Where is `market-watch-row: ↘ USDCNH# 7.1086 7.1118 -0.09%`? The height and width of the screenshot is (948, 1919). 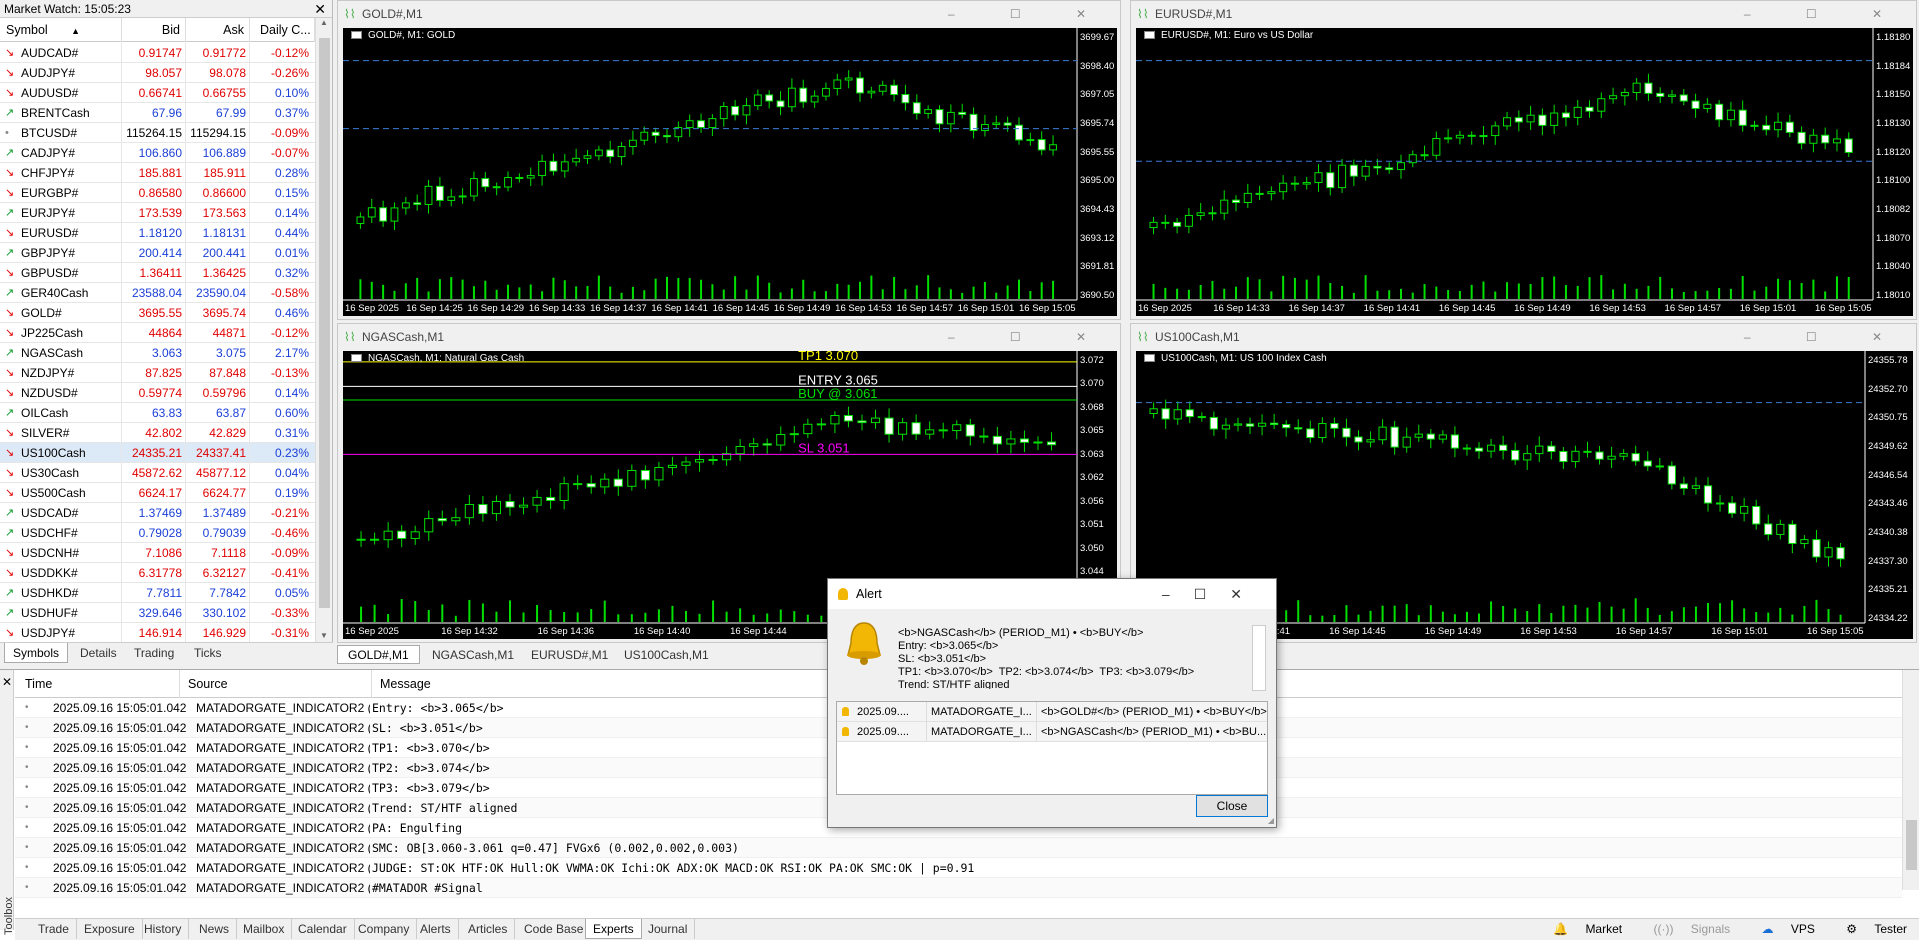
market-watch-row: ↘ USDCNH# 7.1086 7.1118 -0.09% is located at coordinates (157, 553).